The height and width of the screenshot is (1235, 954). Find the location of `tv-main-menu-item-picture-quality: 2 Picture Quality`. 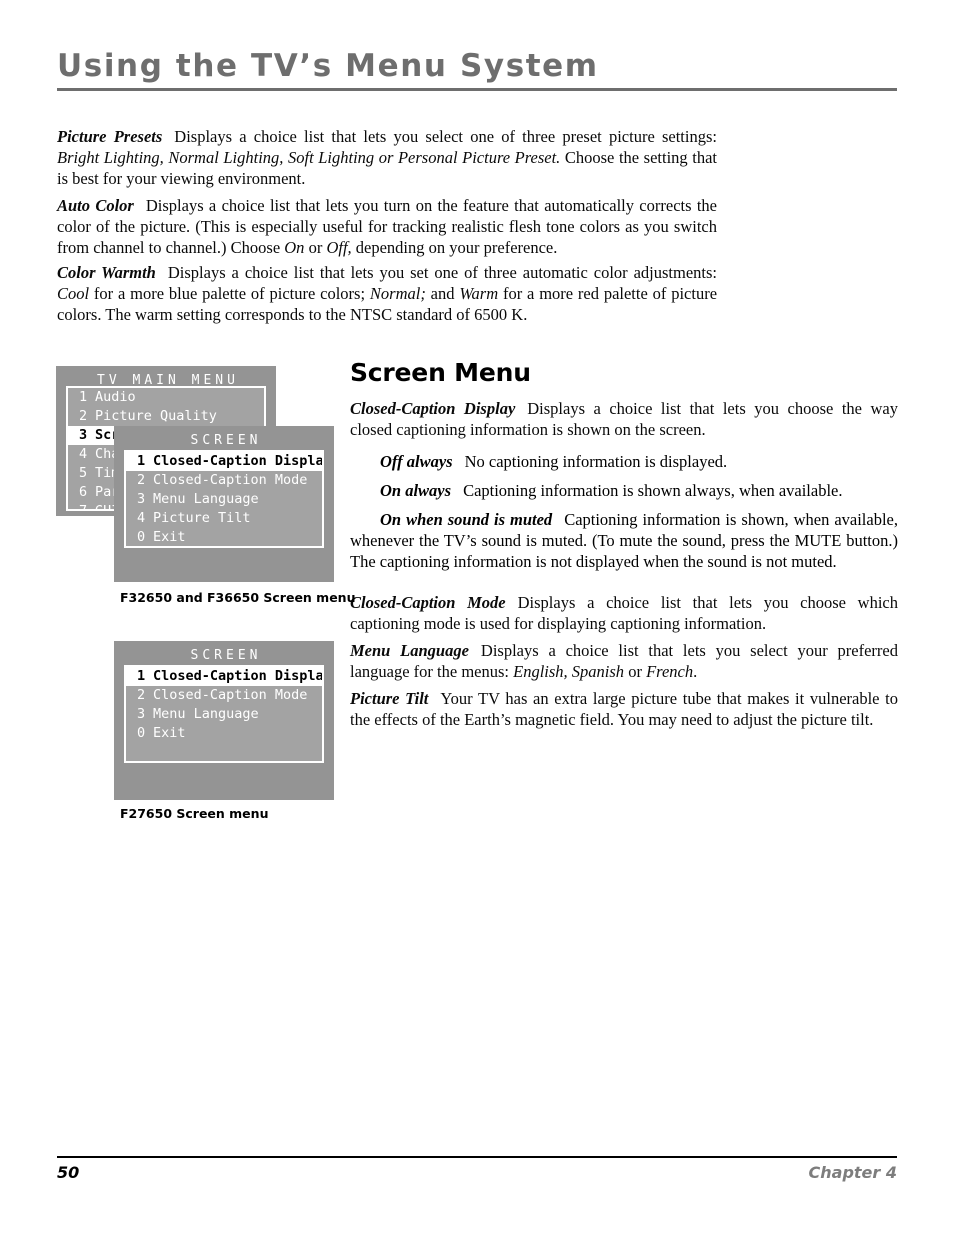

tv-main-menu-item-picture-quality: 2 Picture Quality is located at coordinates (166, 416).